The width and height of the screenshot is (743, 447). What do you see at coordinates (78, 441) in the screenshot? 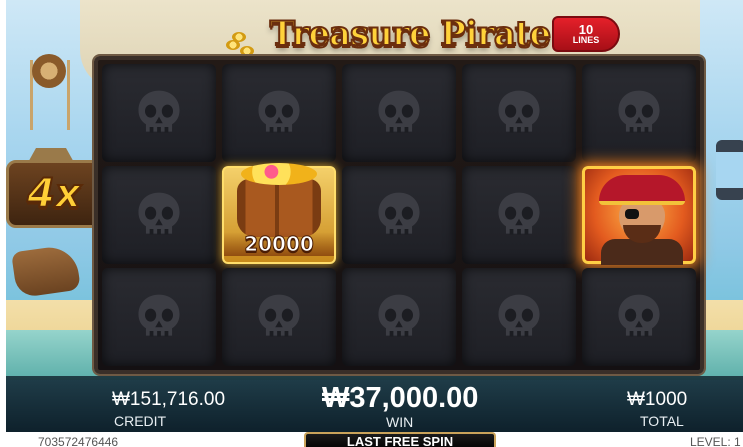
I see `session-id: 703572476446` at bounding box center [78, 441].